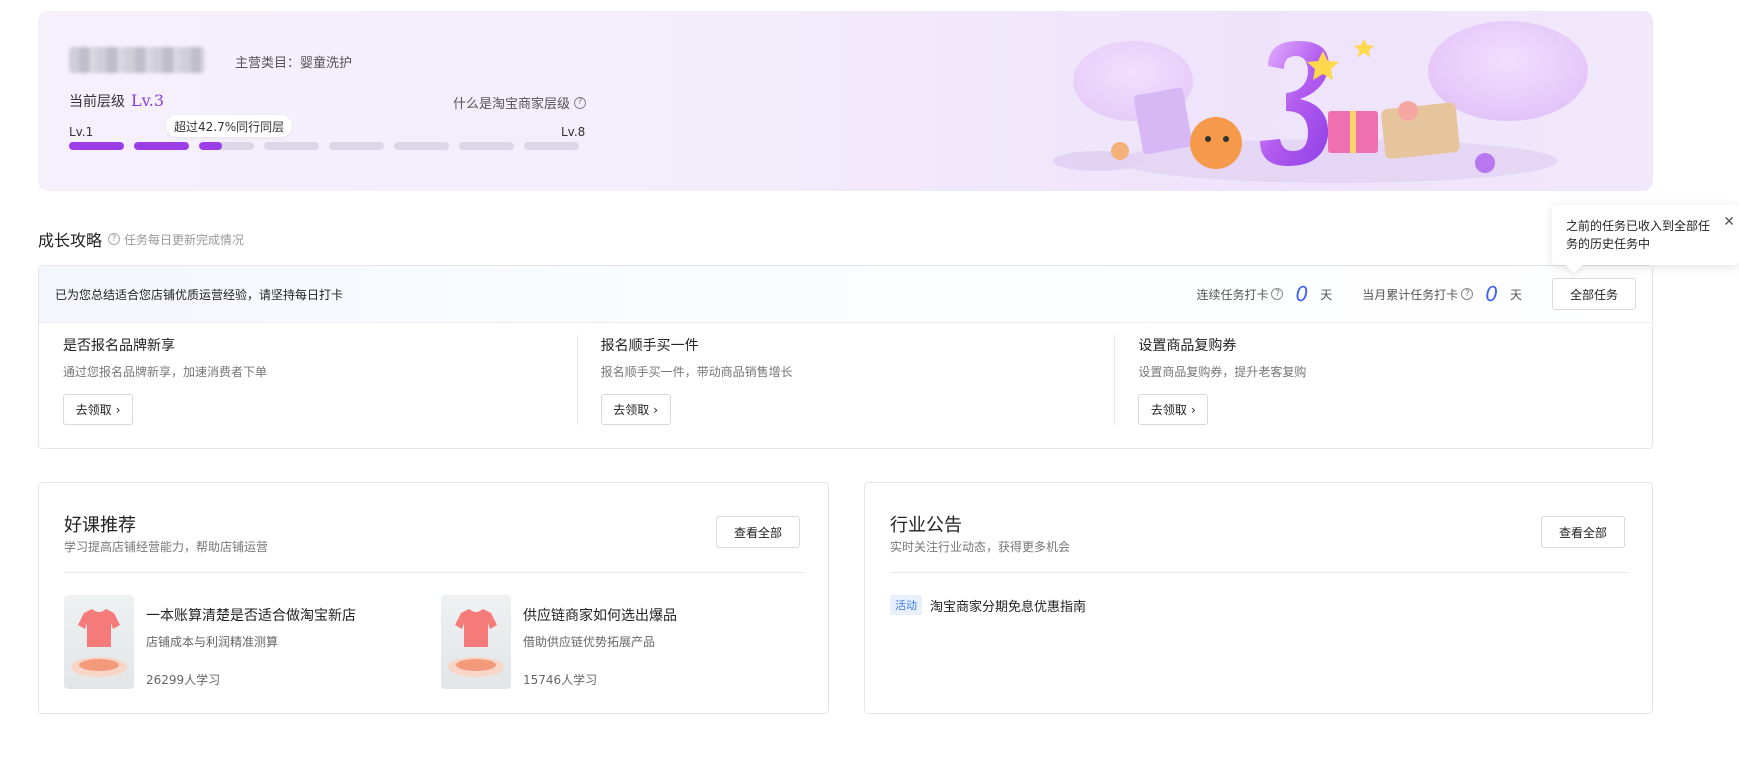  What do you see at coordinates (183, 680) in the screenshot?
I see `course-learners: 26299人学习` at bounding box center [183, 680].